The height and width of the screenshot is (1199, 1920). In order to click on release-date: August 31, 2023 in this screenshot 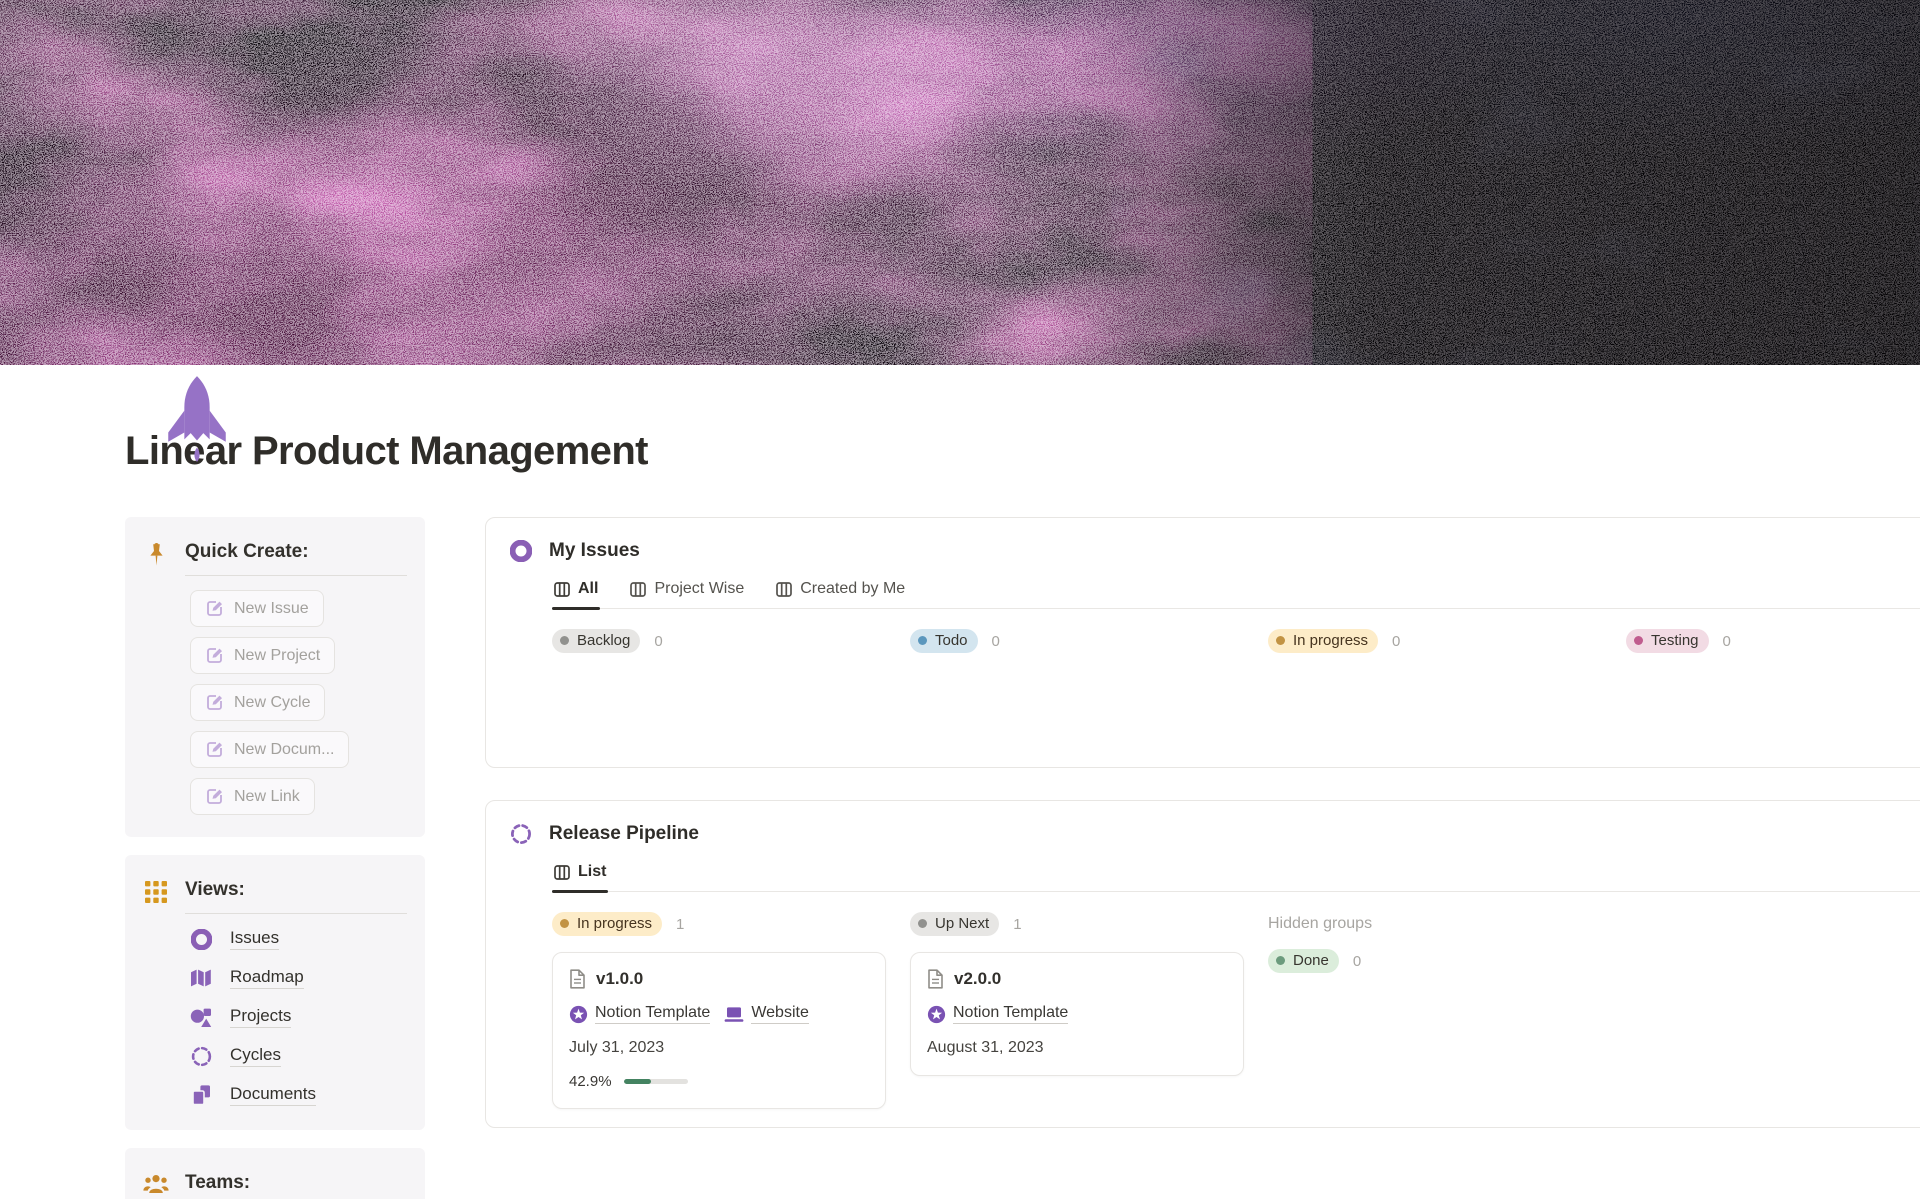, I will do `click(985, 1047)`.